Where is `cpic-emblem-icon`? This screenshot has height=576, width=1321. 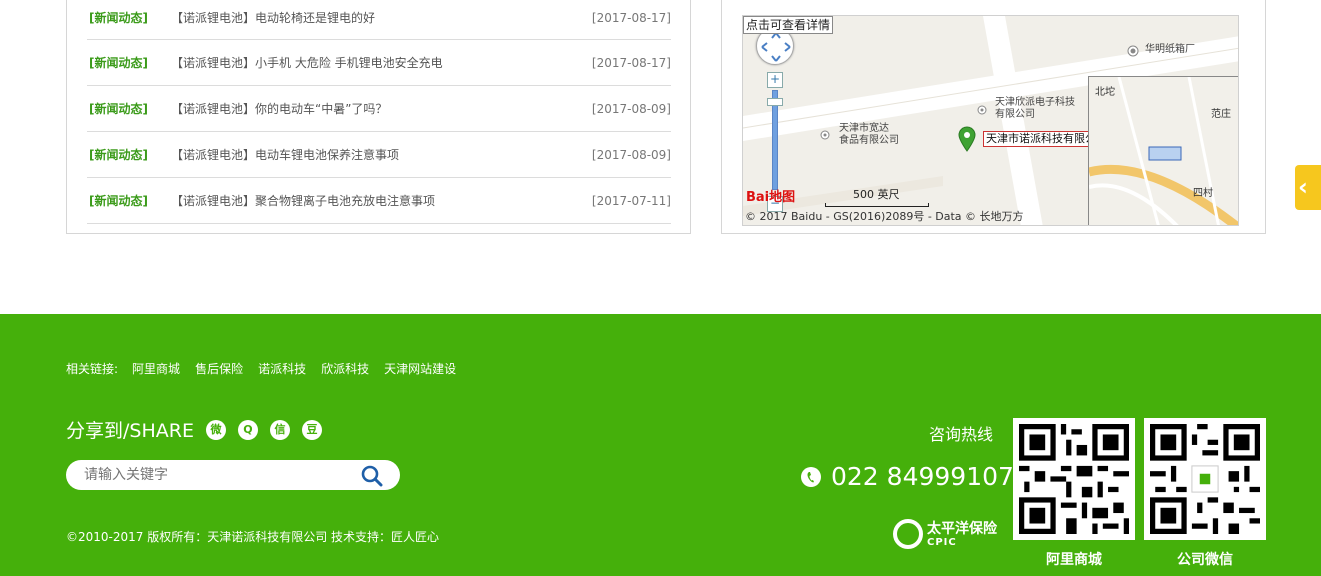 cpic-emblem-icon is located at coordinates (908, 534).